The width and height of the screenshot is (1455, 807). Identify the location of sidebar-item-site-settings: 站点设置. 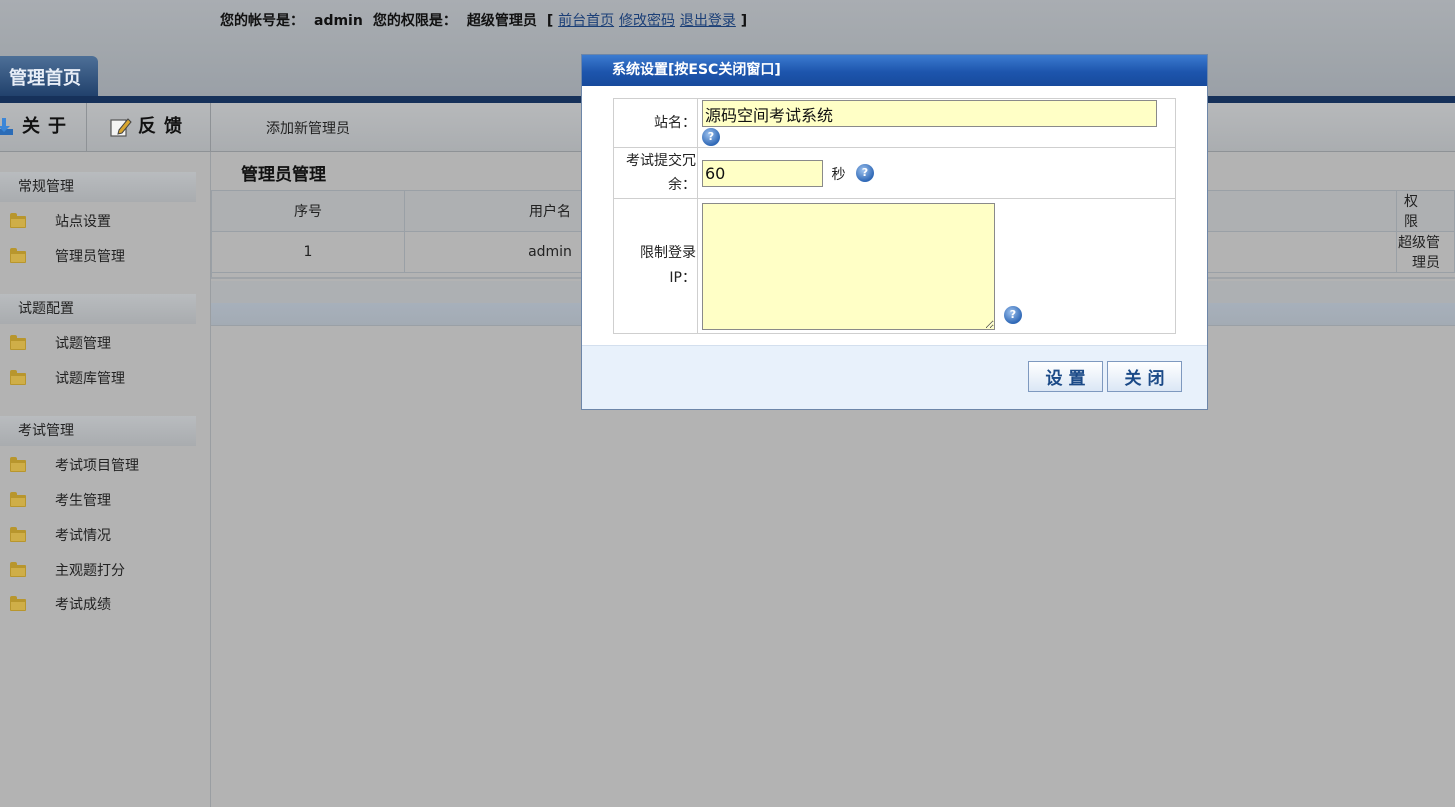
(105, 222).